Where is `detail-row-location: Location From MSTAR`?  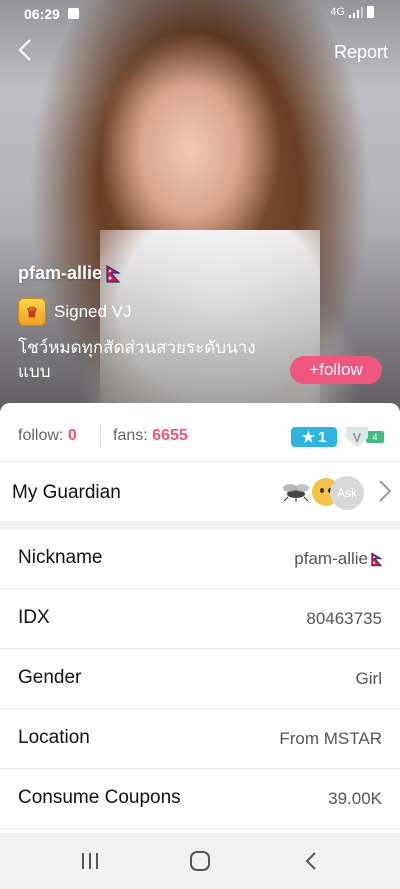
detail-row-location: Location From MSTAR is located at coordinates (200, 739).